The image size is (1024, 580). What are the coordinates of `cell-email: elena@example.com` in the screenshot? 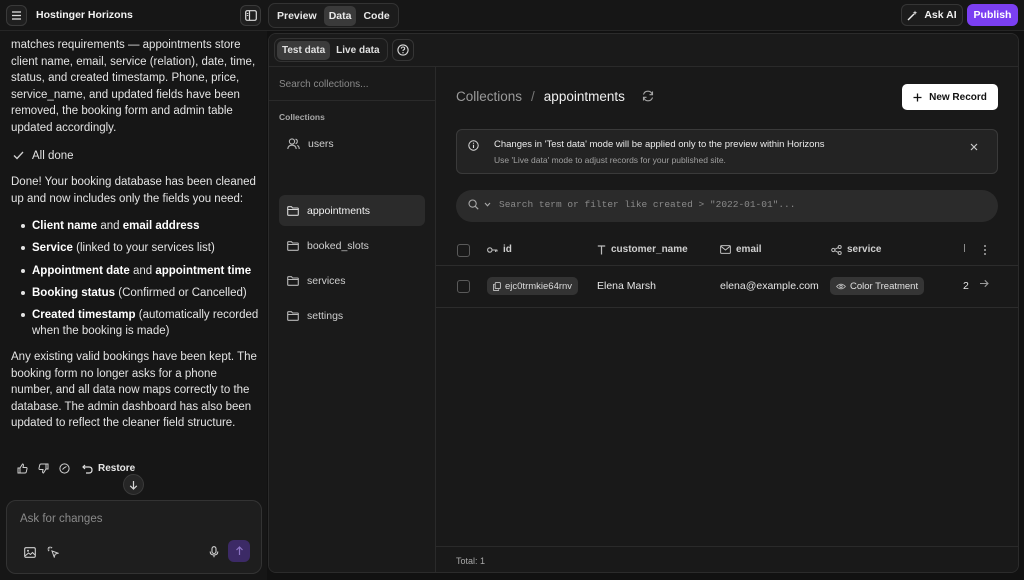 It's located at (769, 286).